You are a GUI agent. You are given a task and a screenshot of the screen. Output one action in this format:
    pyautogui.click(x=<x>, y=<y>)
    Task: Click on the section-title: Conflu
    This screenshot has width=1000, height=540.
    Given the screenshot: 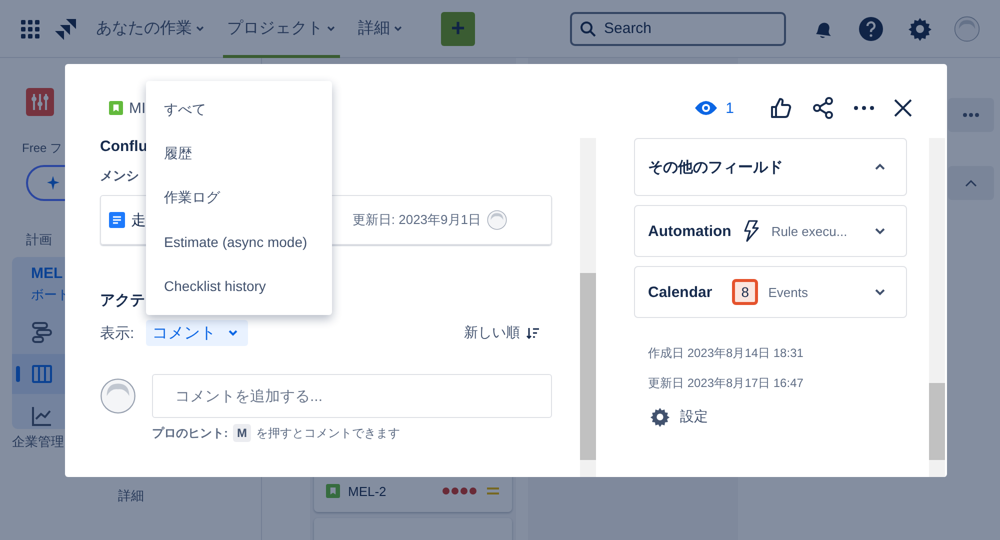 What is the action you would take?
    pyautogui.click(x=124, y=146)
    